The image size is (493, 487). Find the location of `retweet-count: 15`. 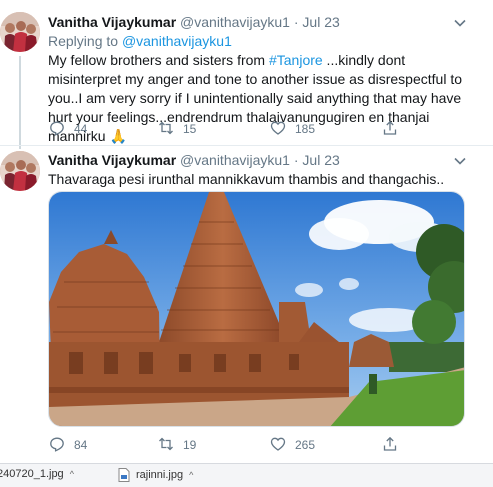

retweet-count: 15 is located at coordinates (190, 129).